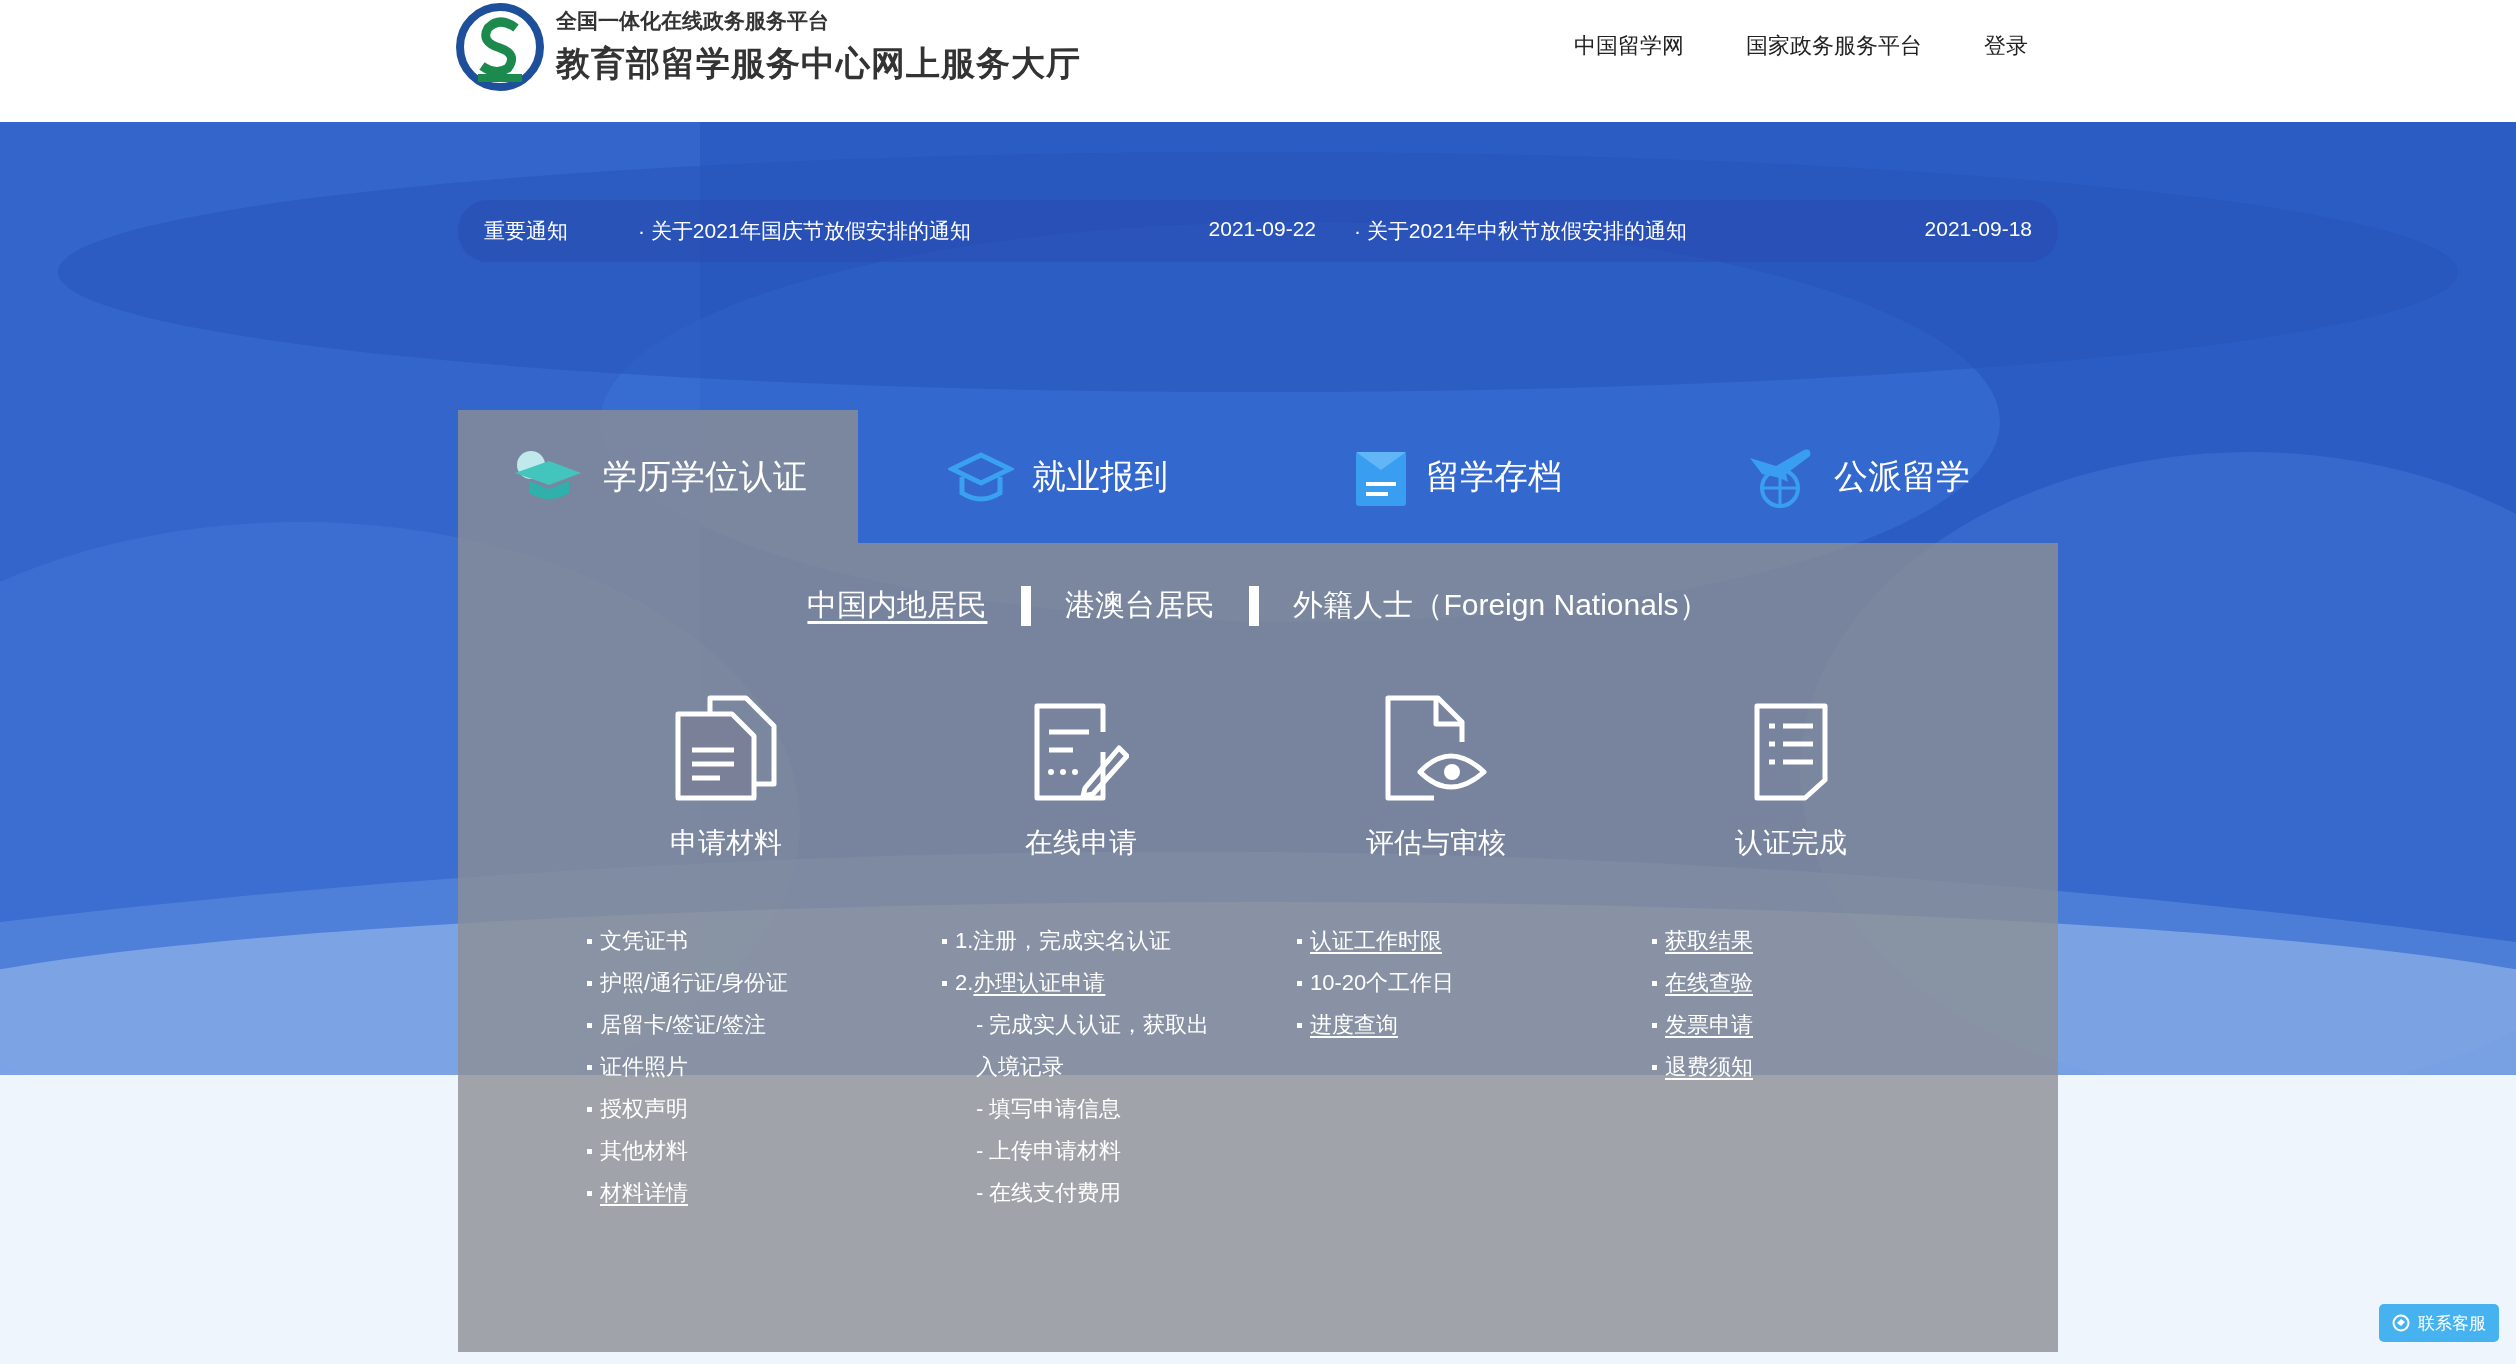  Describe the element at coordinates (1458, 476) in the screenshot. I see `service-tab: 留学存档` at that location.